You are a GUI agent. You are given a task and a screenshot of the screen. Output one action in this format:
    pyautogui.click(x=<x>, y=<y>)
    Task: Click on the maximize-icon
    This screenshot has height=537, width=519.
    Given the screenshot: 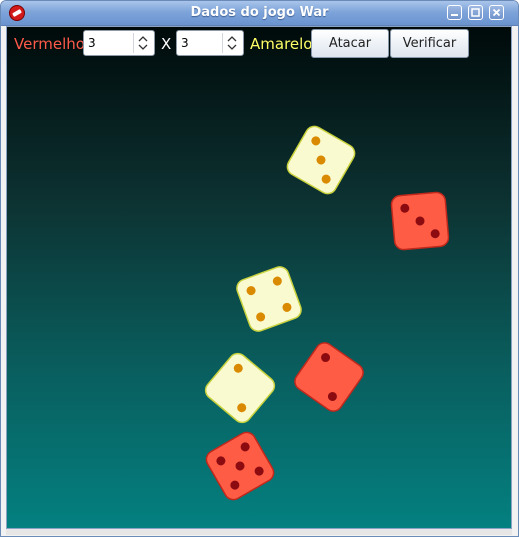 What is the action you would take?
    pyautogui.click(x=475, y=12)
    